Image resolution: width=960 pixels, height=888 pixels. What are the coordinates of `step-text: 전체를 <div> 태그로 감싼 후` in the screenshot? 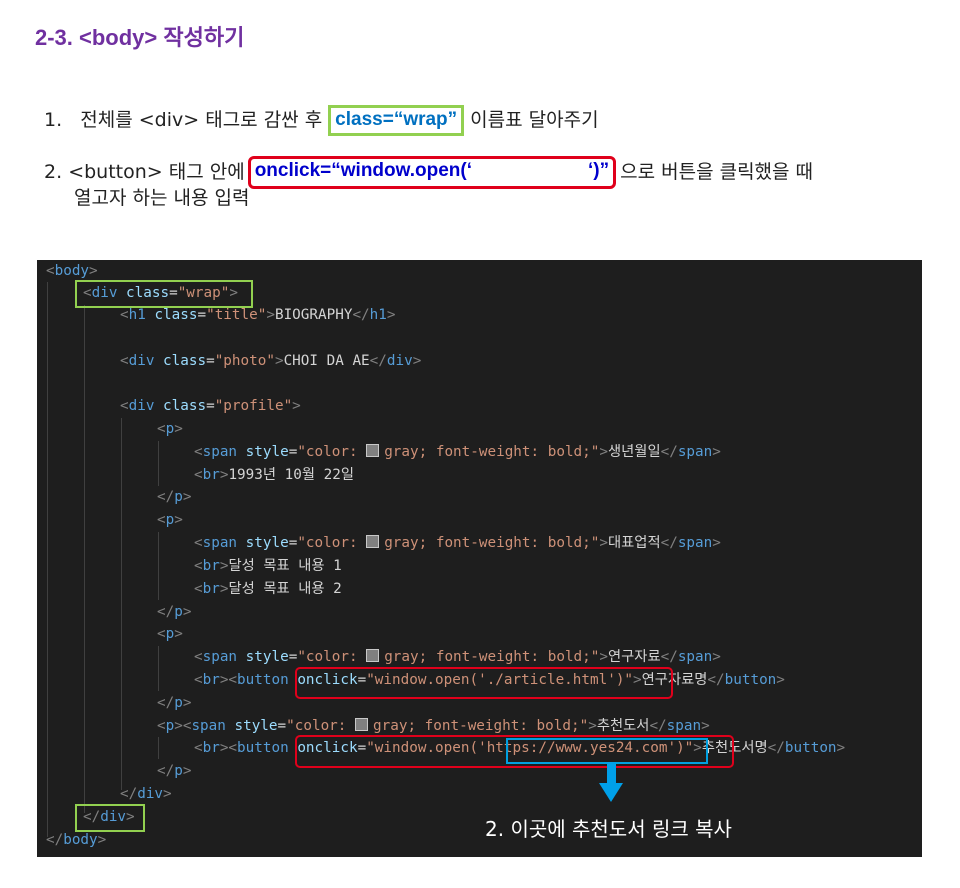 It's located at (201, 120).